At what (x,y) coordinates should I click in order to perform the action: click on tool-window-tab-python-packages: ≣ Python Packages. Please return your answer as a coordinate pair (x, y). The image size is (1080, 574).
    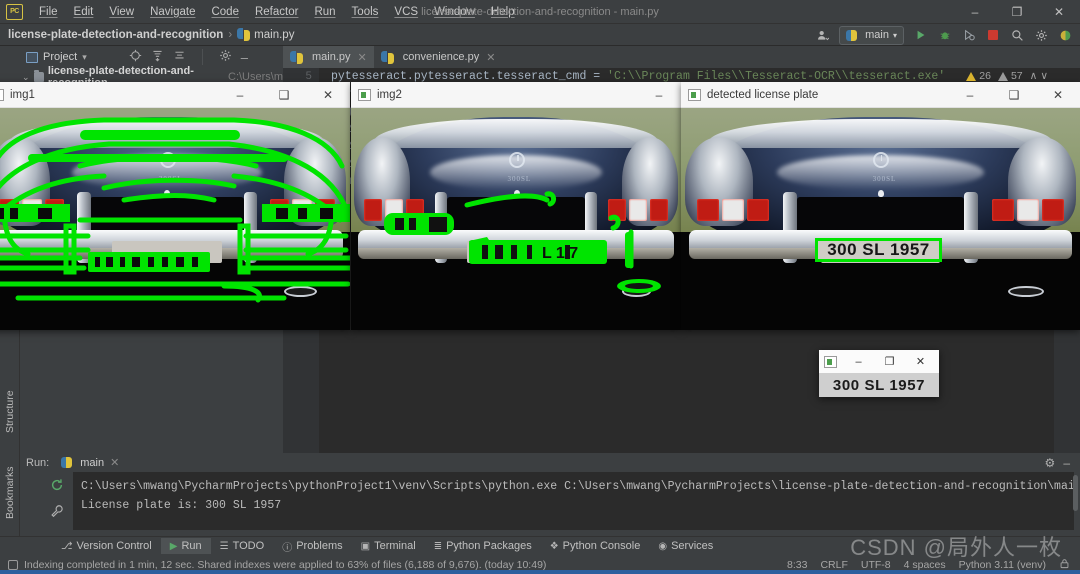
    Looking at the image, I should click on (483, 546).